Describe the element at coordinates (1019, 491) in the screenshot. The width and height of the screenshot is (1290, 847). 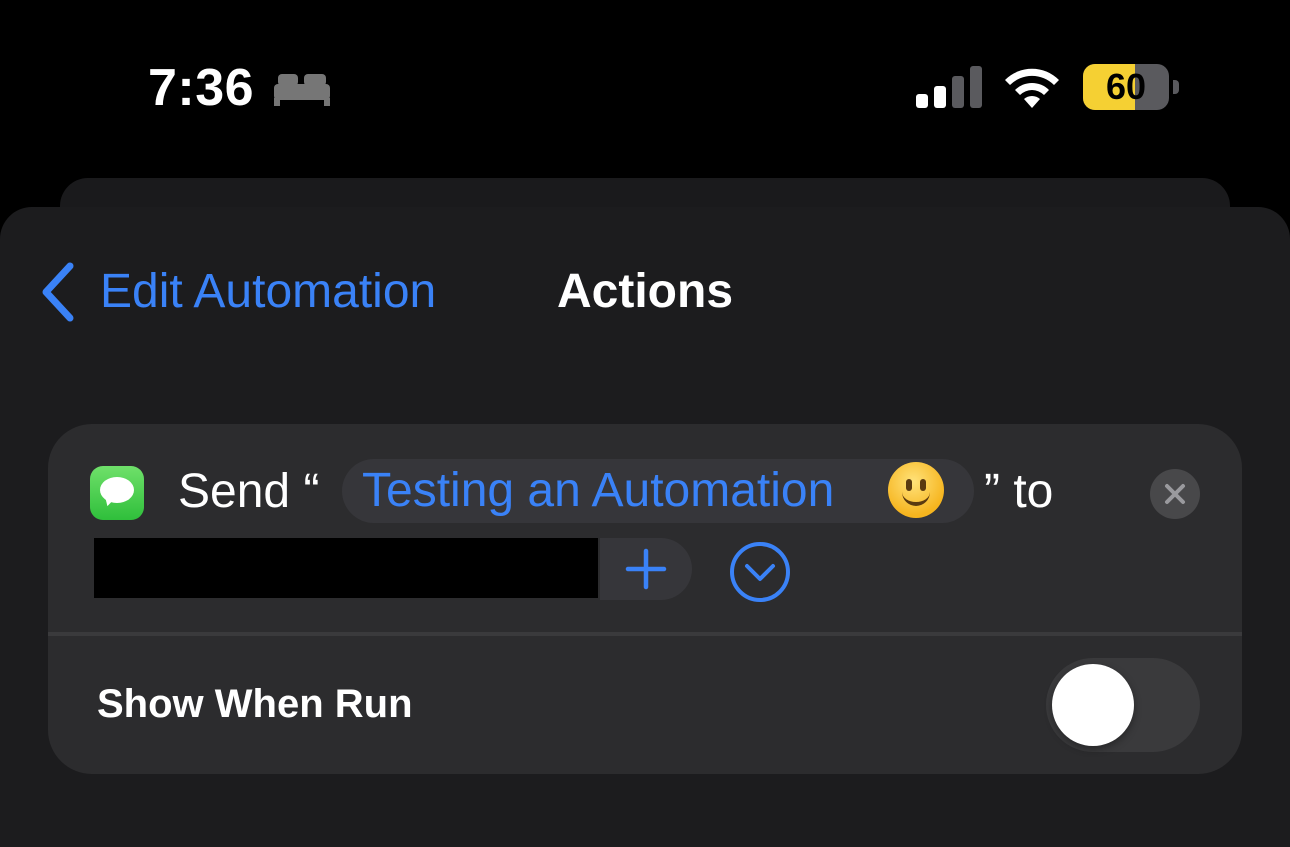
I see `action-suffix: ” to` at that location.